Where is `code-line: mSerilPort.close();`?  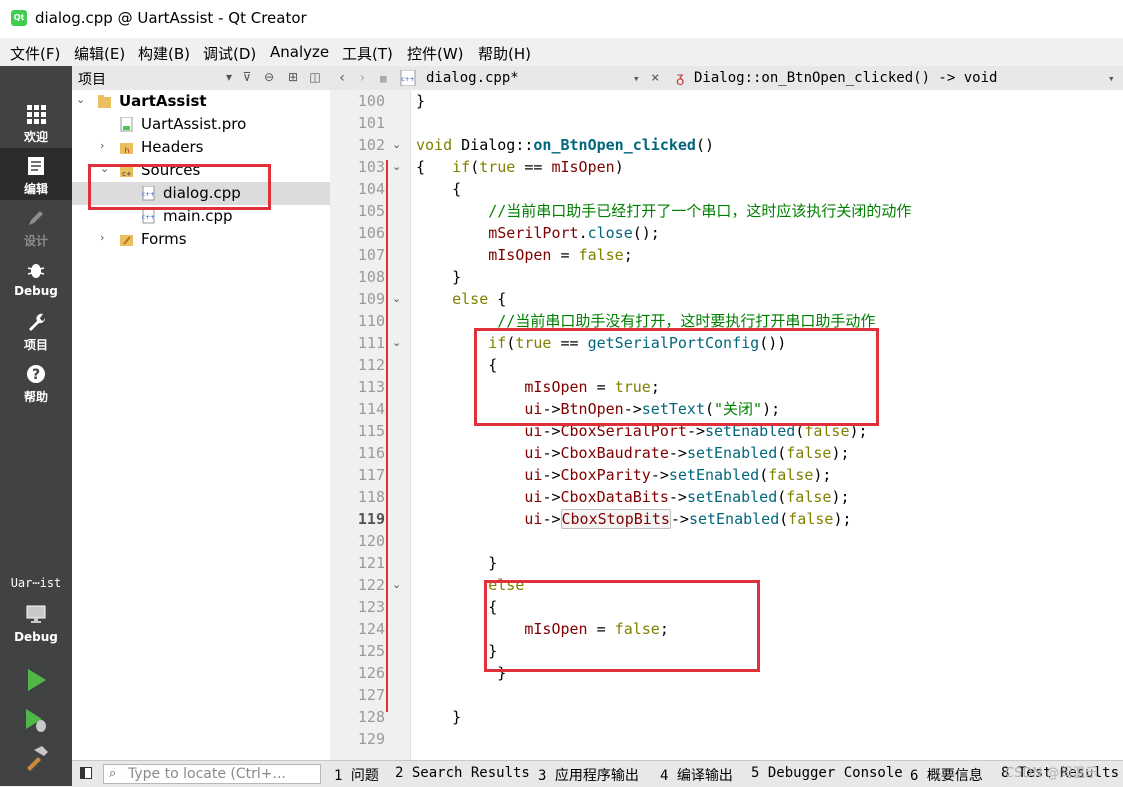 code-line: mSerilPort.close(); is located at coordinates (574, 233).